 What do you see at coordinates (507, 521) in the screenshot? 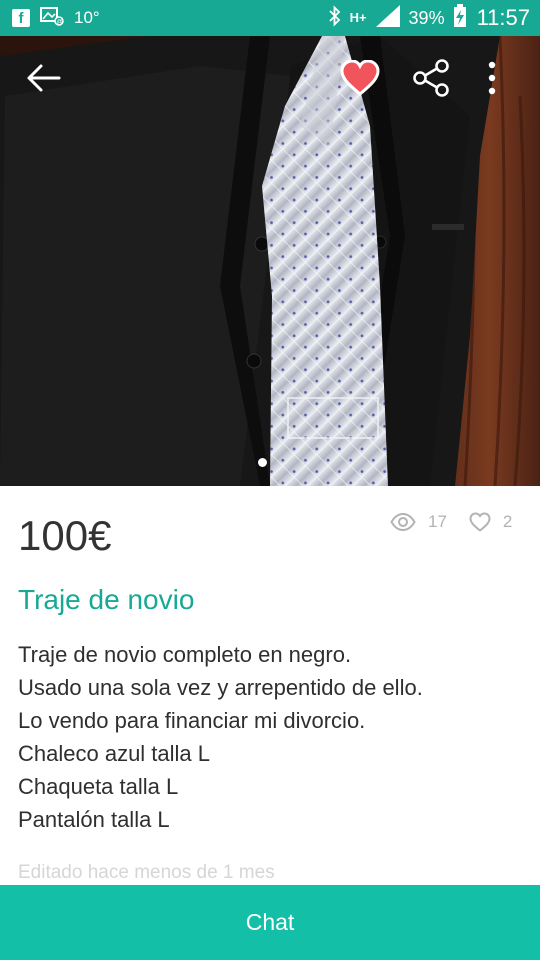
I see `likes-count: 2` at bounding box center [507, 521].